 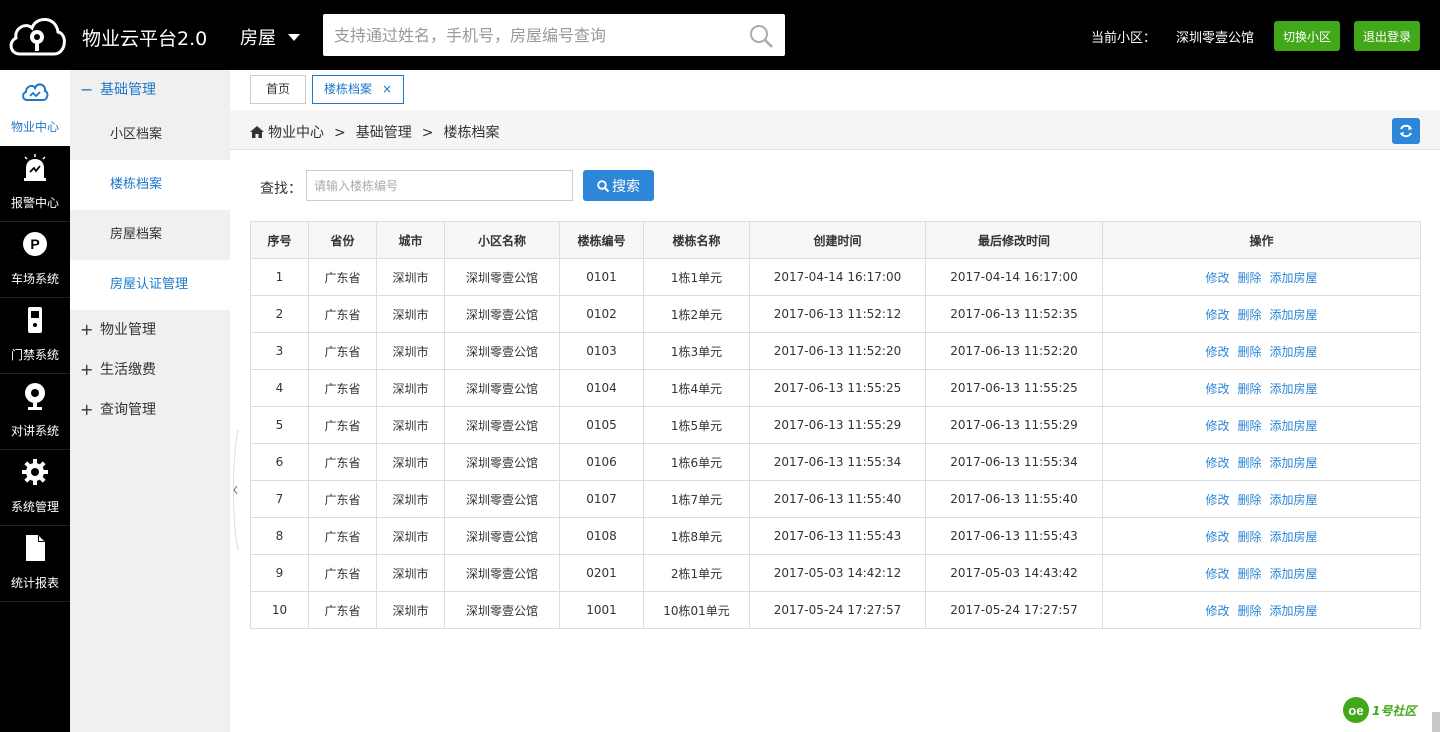 I want to click on search-icon, so click(x=761, y=36).